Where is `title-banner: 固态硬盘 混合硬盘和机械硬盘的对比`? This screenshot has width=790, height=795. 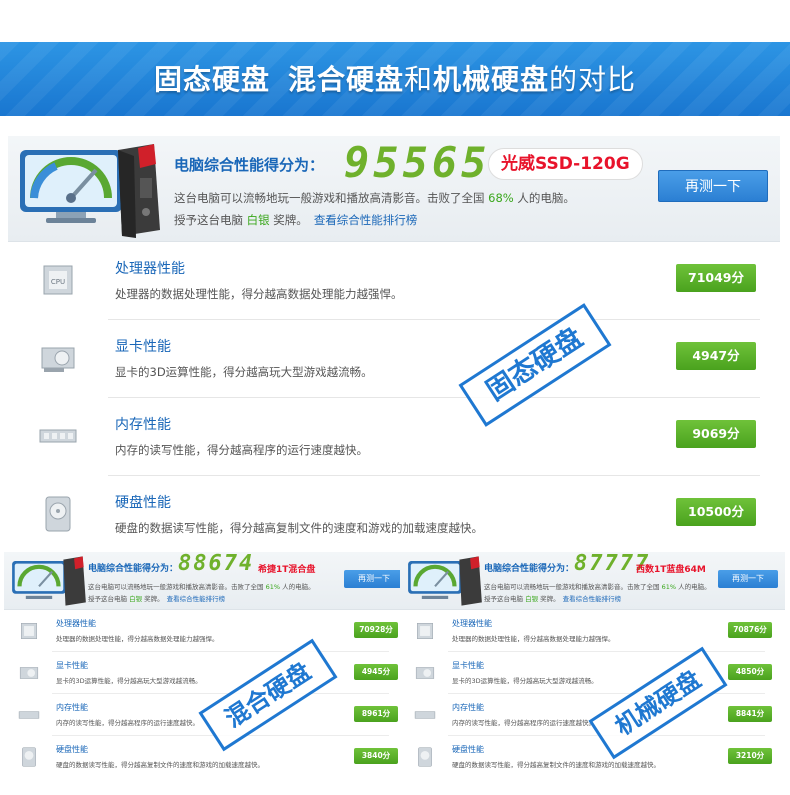 title-banner: 固态硬盘 混合硬盘和机械硬盘的对比 is located at coordinates (395, 79).